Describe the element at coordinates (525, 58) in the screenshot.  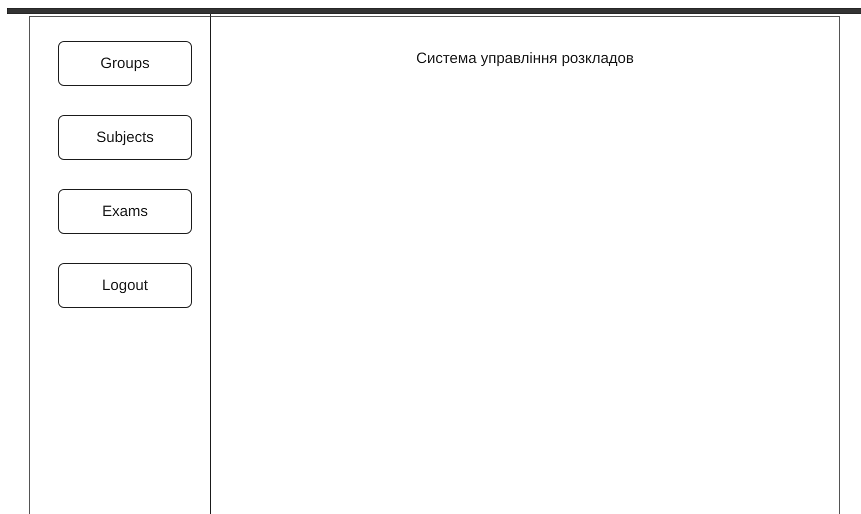
I see `page-title: Система управління розкладов` at that location.